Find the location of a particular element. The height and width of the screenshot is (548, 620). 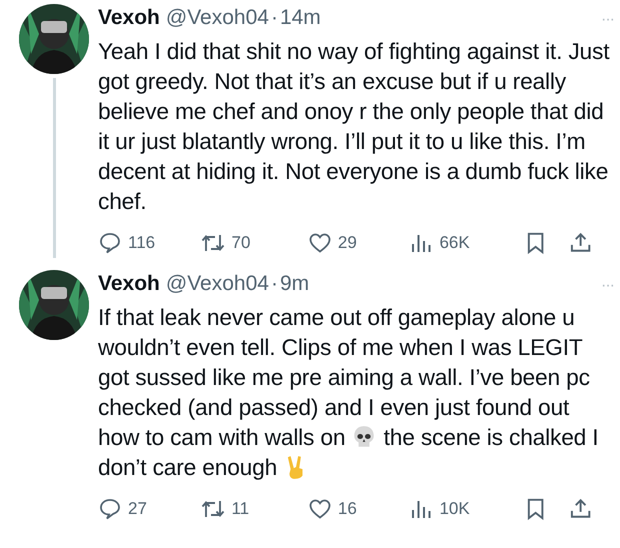

like-button: 16 is located at coordinates (359, 509).